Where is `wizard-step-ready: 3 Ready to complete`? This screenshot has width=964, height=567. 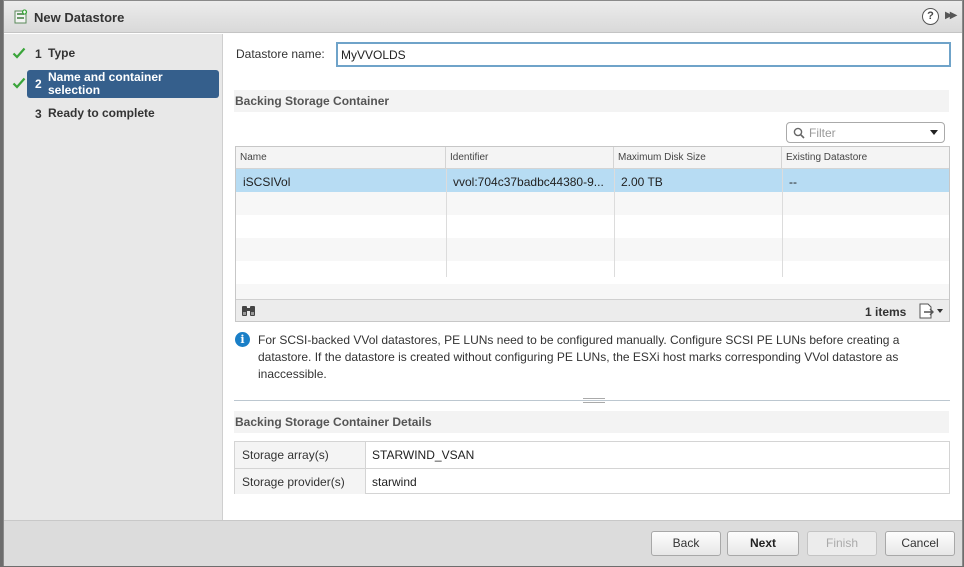
wizard-step-ready: 3 Ready to complete is located at coordinates (113, 114).